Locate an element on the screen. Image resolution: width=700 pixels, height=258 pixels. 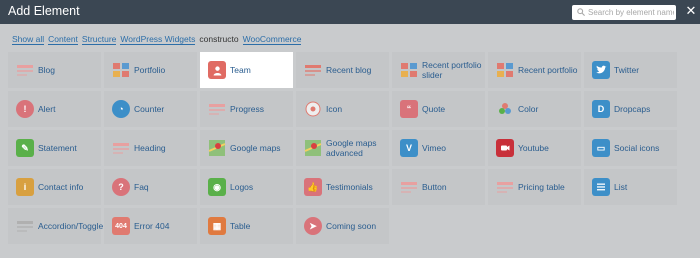
element-label: Contact info is located at coordinates (61, 187).